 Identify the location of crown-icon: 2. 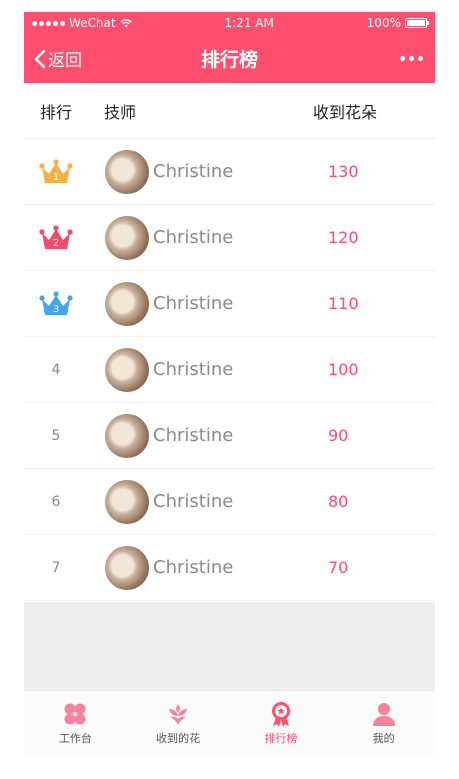
(56, 236).